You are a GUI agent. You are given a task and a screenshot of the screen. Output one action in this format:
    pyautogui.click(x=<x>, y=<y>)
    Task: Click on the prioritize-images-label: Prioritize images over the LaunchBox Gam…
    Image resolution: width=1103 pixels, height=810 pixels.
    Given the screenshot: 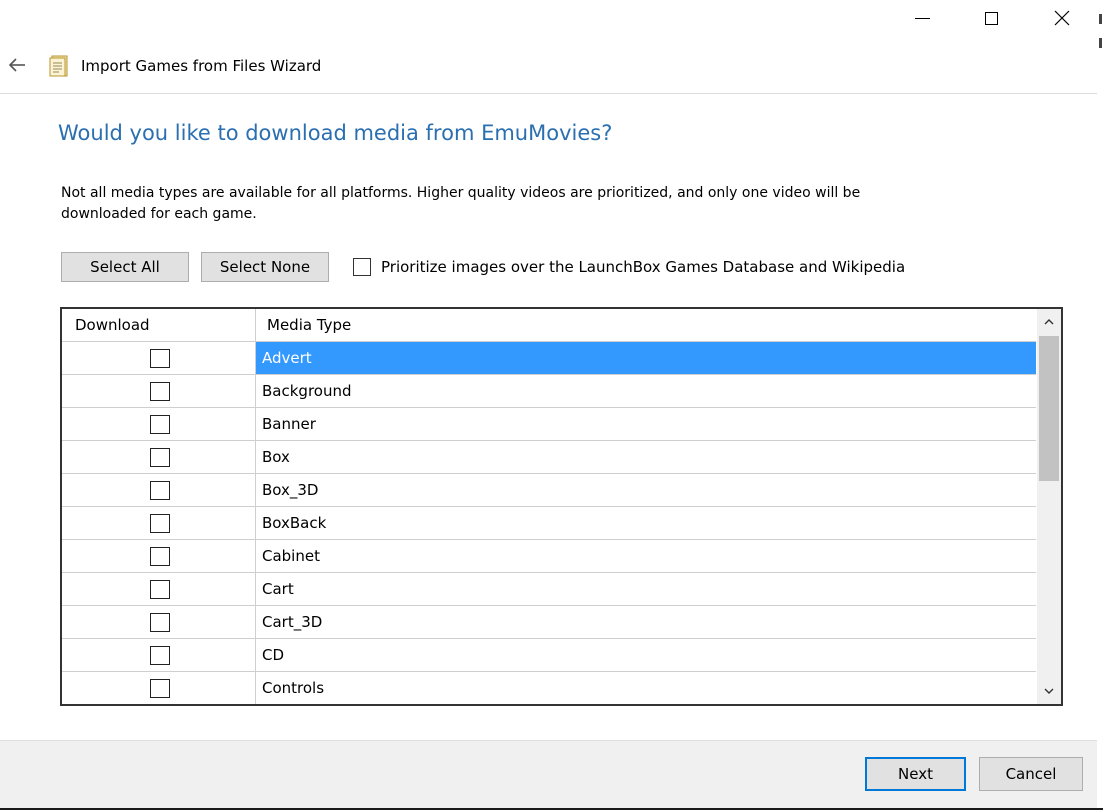 What is the action you would take?
    pyautogui.click(x=643, y=267)
    